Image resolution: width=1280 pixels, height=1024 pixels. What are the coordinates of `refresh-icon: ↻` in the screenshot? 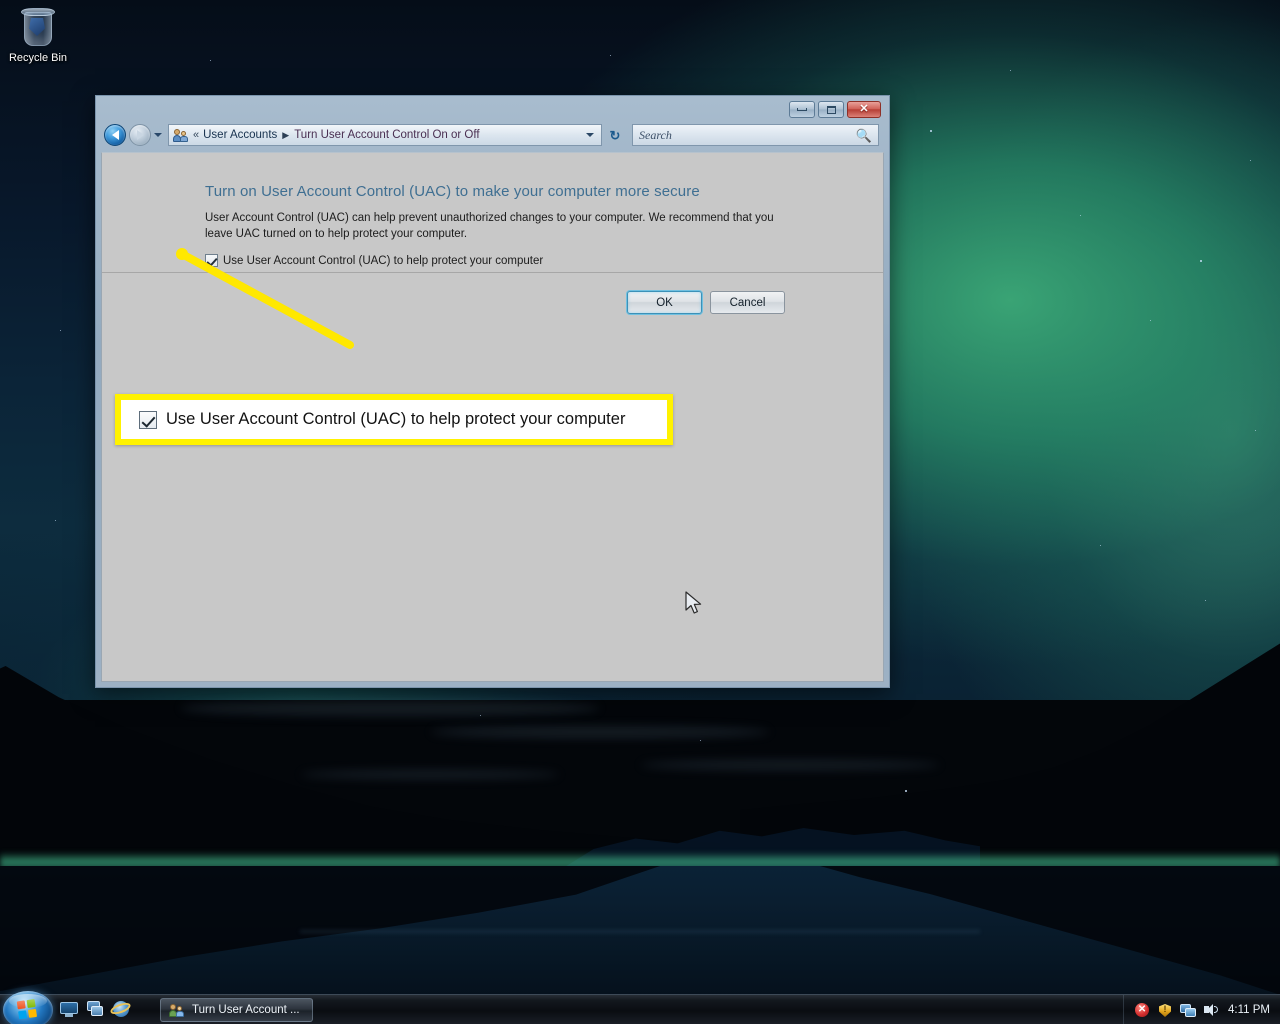 It's located at (615, 135).